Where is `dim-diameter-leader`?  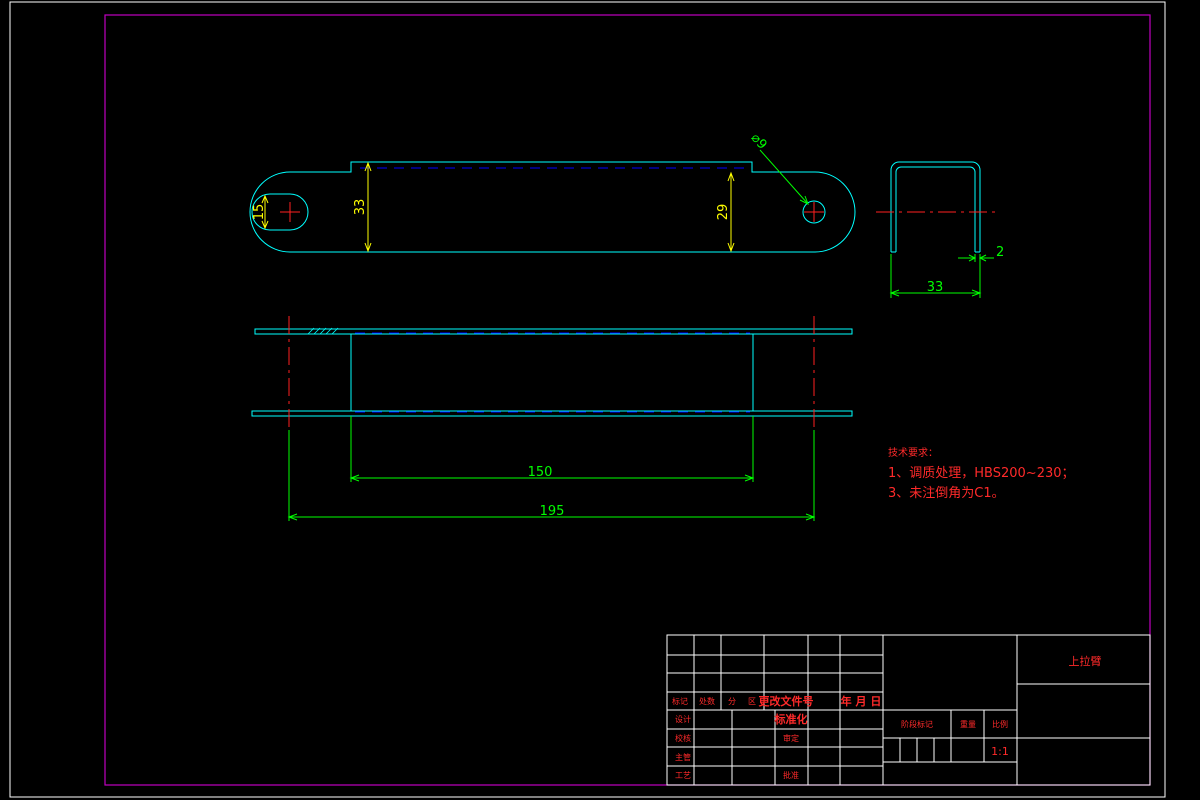
dim-diameter-leader is located at coordinates (784, 177).